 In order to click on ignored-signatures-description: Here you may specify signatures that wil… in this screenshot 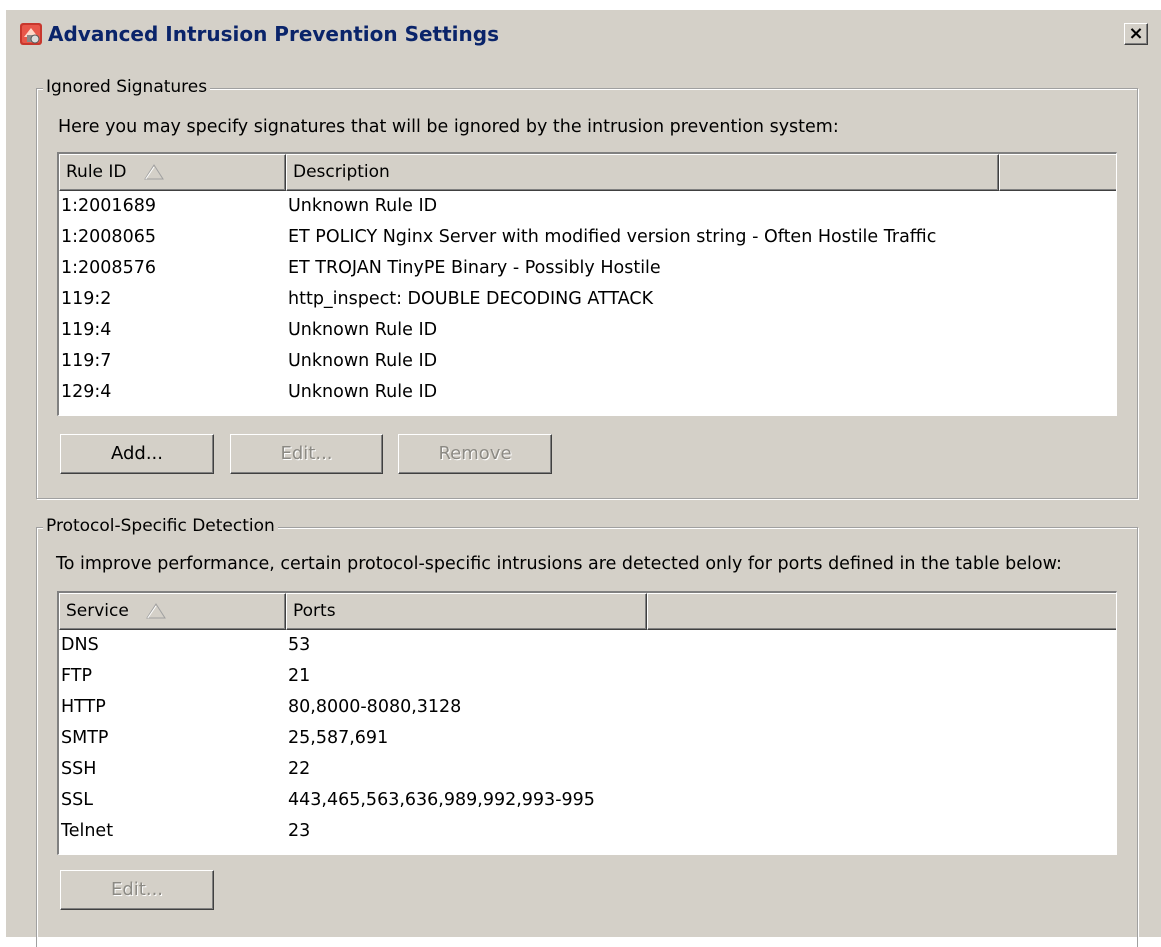, I will do `click(448, 127)`.